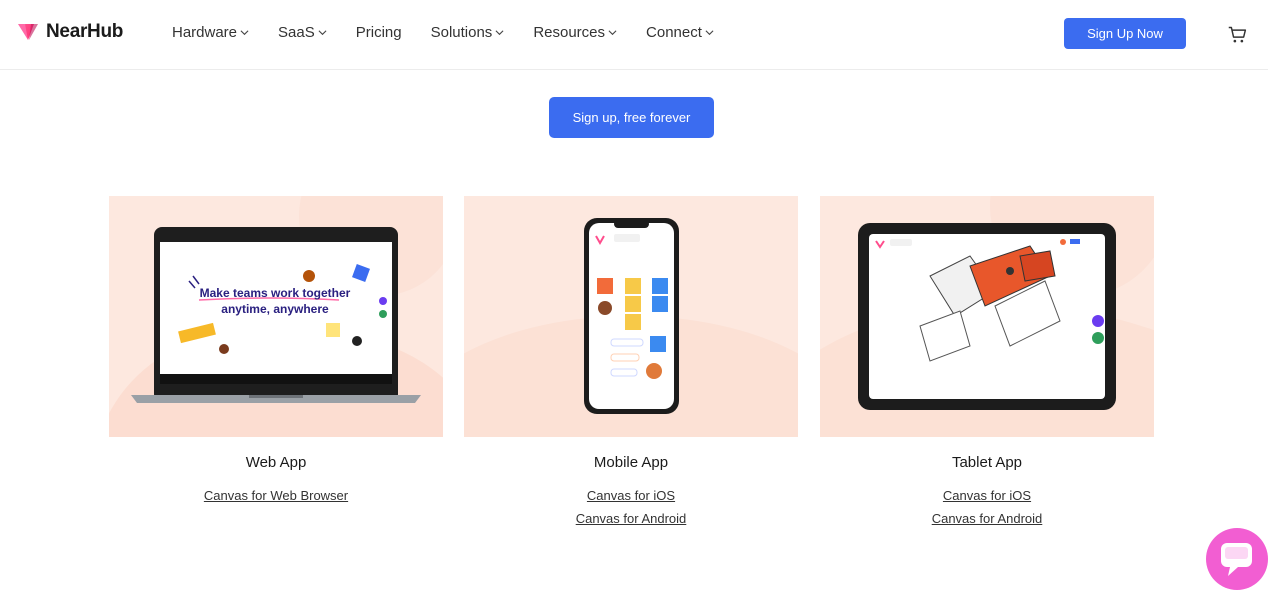 The height and width of the screenshot is (596, 1268). Describe the element at coordinates (631, 327) in the screenshot. I see `phone-illustration` at that location.